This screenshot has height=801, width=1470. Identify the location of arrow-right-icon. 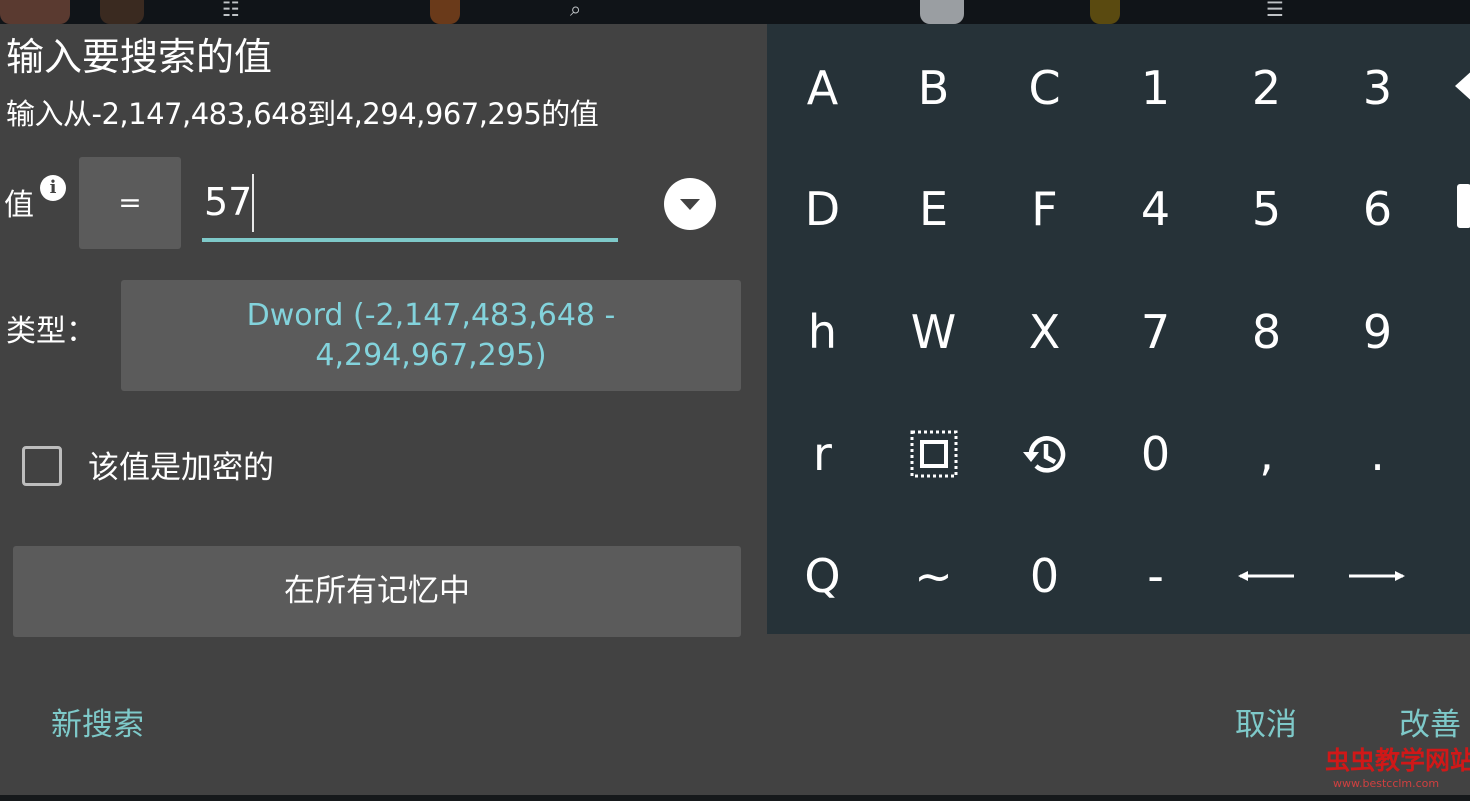
(1377, 576).